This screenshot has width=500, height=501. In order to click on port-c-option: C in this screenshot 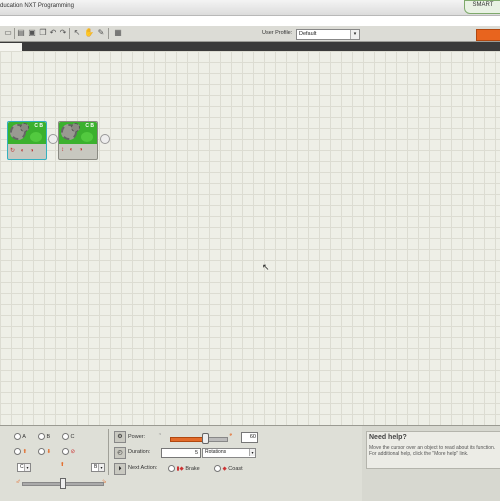, I will do `click(68, 436)`.